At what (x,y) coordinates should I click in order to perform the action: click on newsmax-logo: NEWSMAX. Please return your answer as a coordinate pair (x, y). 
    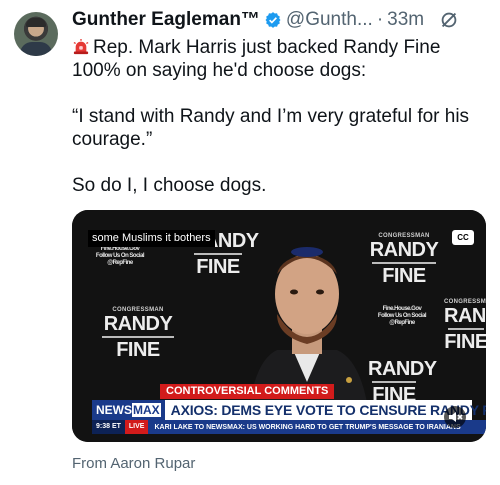
    Looking at the image, I should click on (128, 410).